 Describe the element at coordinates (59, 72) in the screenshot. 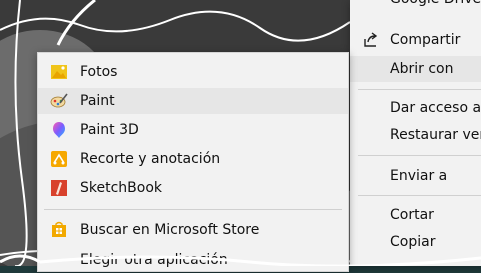

I see `photos-icon` at that location.